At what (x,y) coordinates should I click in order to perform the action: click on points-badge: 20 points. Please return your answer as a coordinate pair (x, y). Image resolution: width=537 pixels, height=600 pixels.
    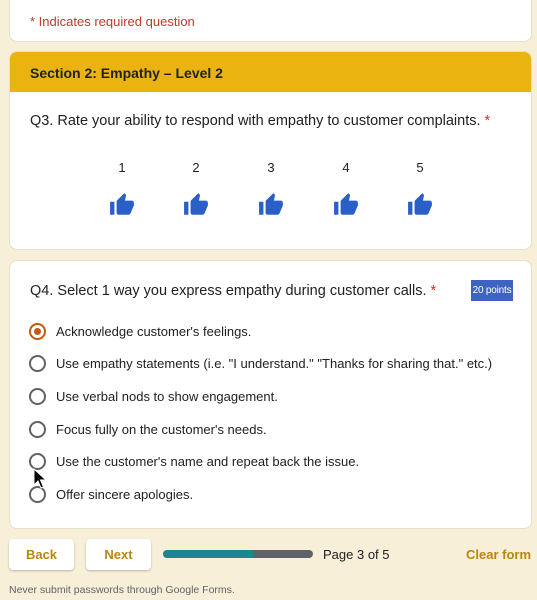
    Looking at the image, I should click on (492, 290).